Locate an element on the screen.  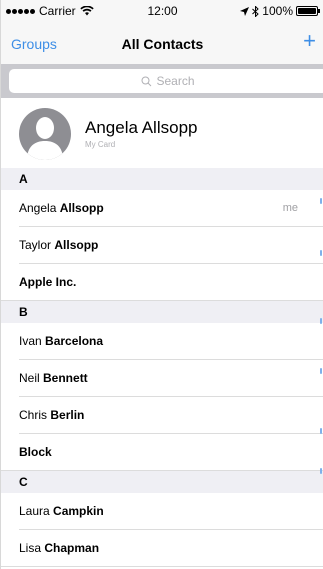
avatar is located at coordinates (45, 134).